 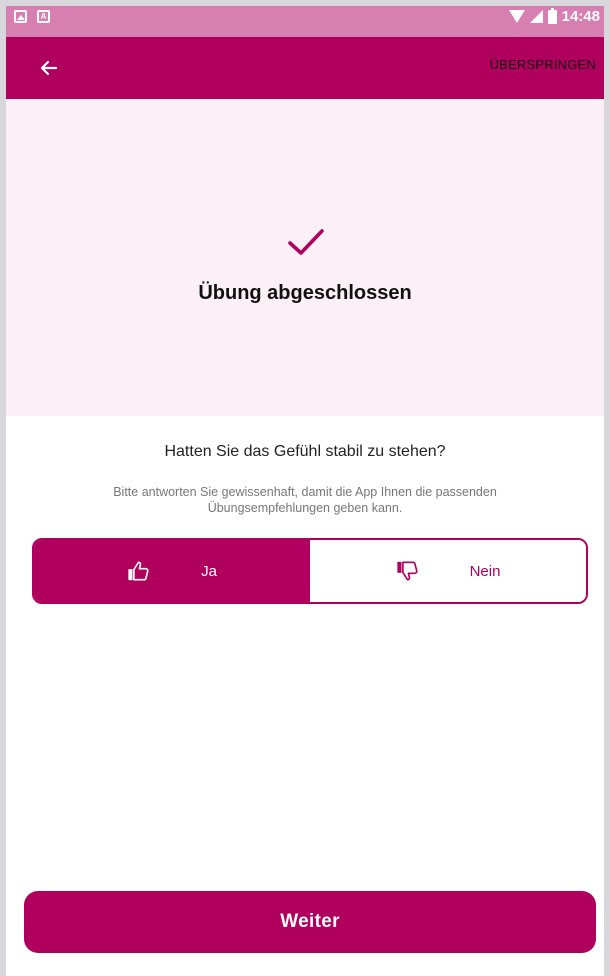 I want to click on battery-icon, so click(x=552, y=15).